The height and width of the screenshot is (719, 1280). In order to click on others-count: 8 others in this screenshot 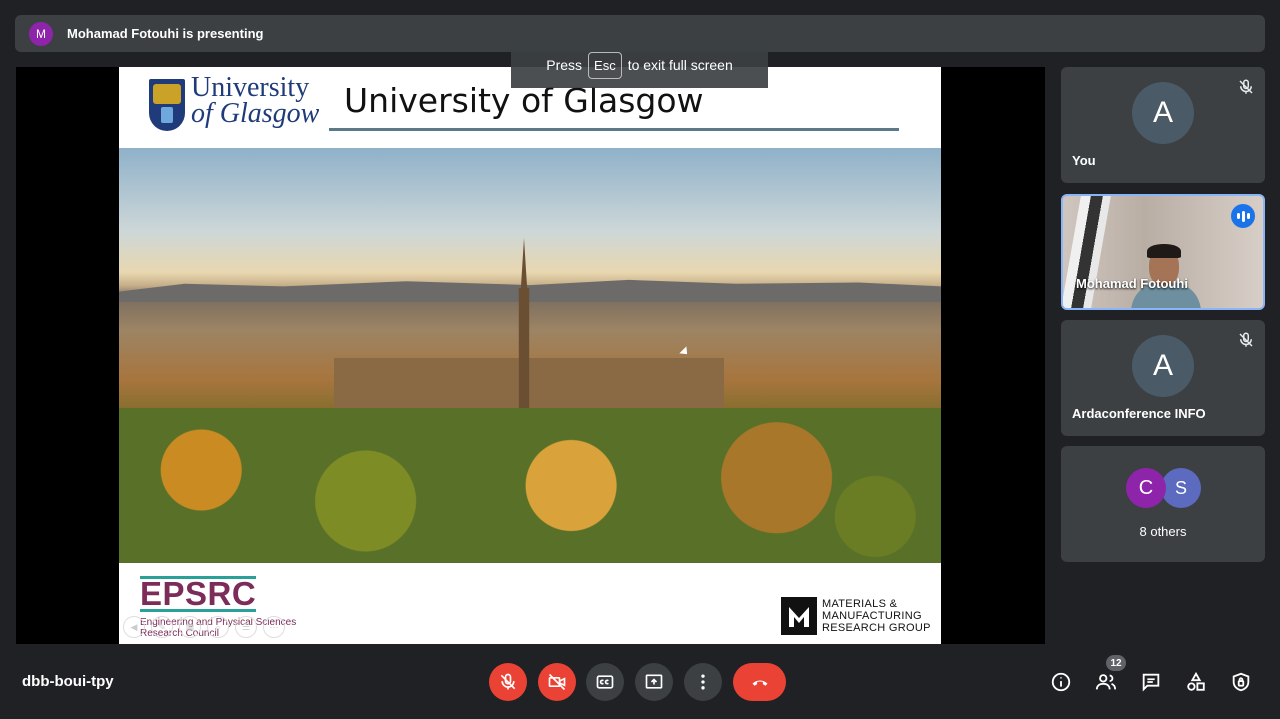, I will do `click(1163, 531)`.